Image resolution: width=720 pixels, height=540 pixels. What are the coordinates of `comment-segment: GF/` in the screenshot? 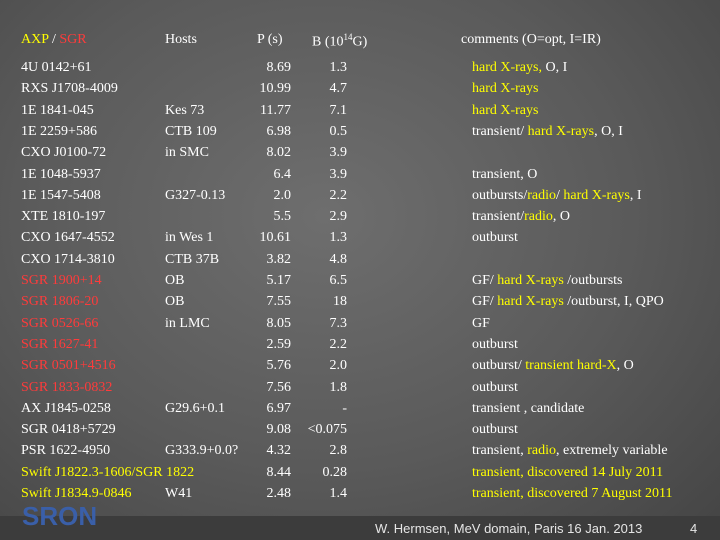 It's located at (485, 280).